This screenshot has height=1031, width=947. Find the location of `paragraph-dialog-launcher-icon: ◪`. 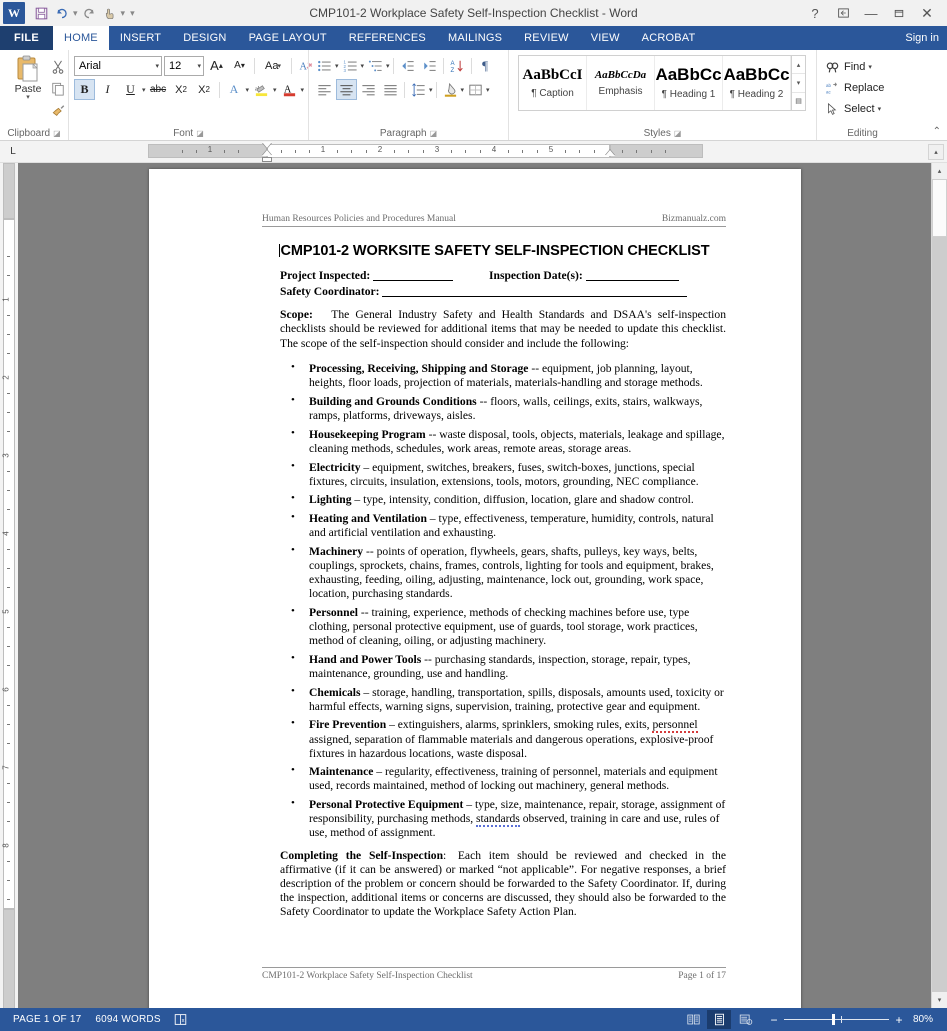

paragraph-dialog-launcher-icon: ◪ is located at coordinates (434, 133).